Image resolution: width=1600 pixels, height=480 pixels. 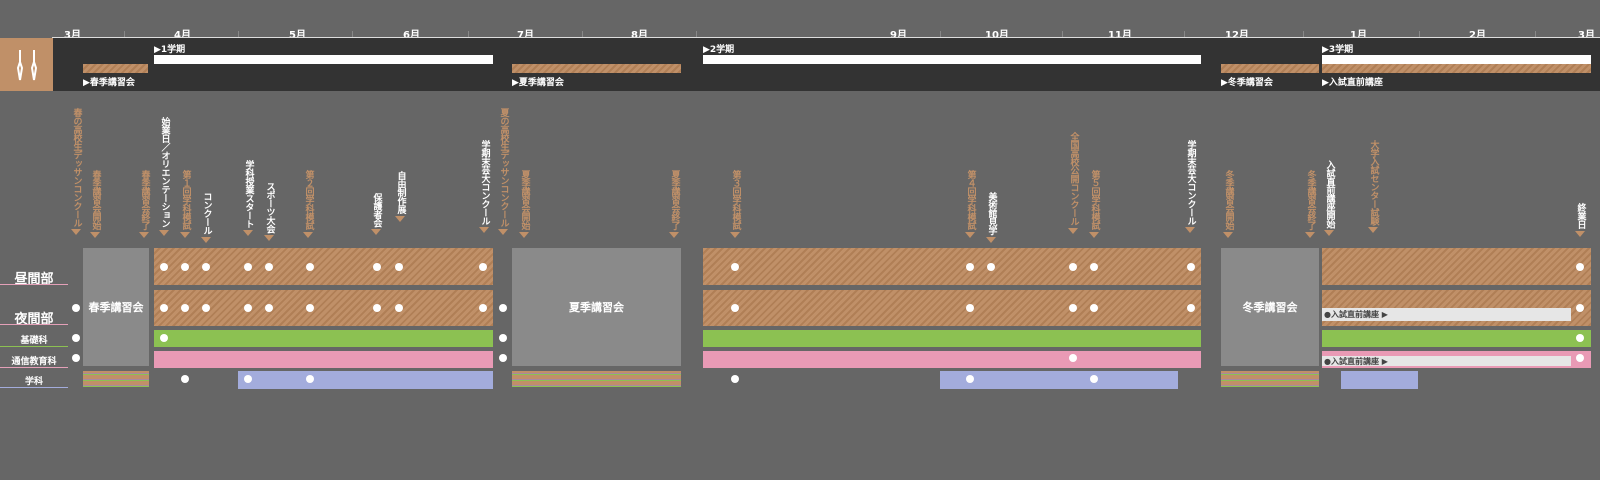 I want to click on event-marker: 自由制作展, so click(x=400, y=196).